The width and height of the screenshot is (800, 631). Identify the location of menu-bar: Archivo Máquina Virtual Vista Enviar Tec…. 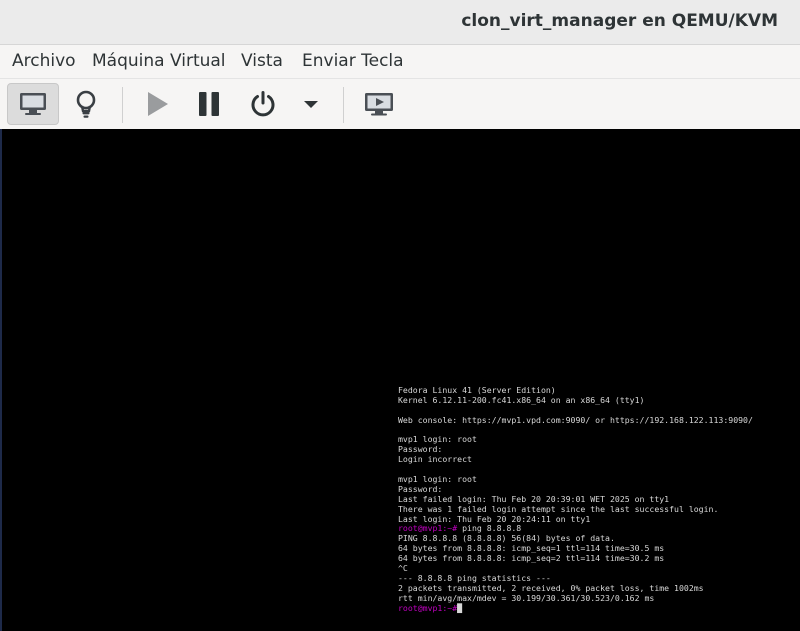
(400, 62).